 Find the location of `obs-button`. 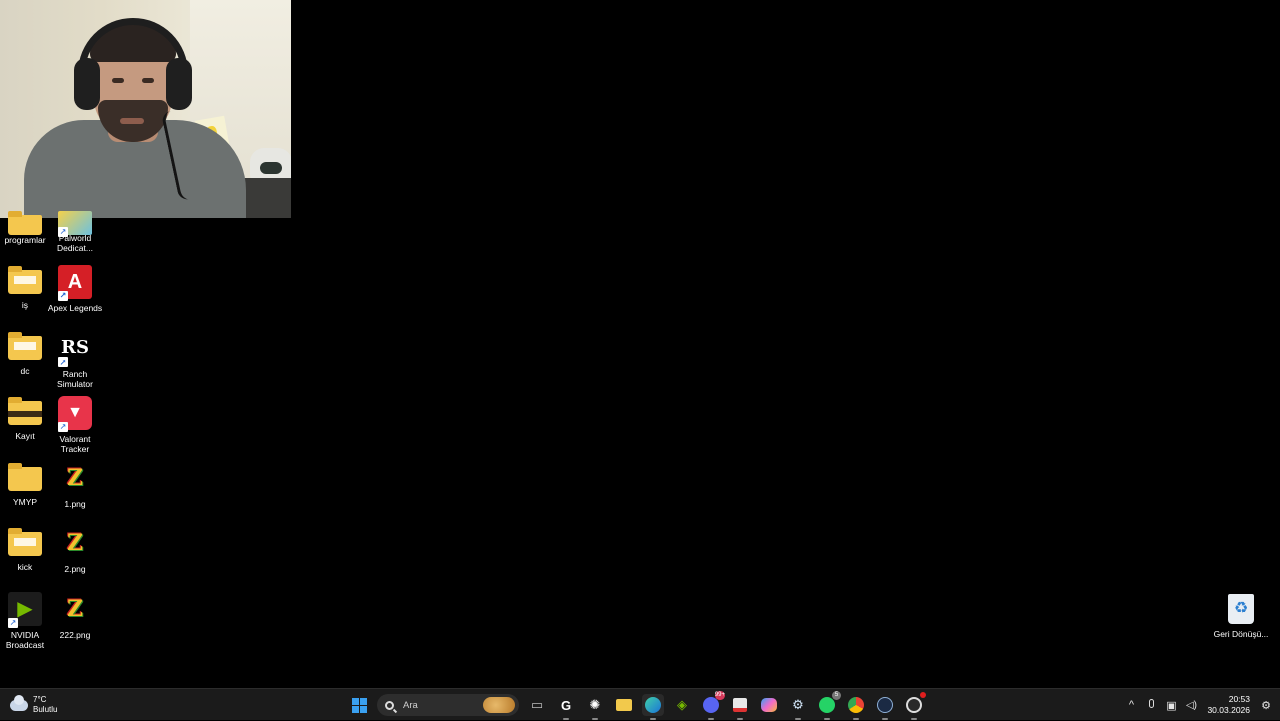

obs-button is located at coordinates (914, 706).